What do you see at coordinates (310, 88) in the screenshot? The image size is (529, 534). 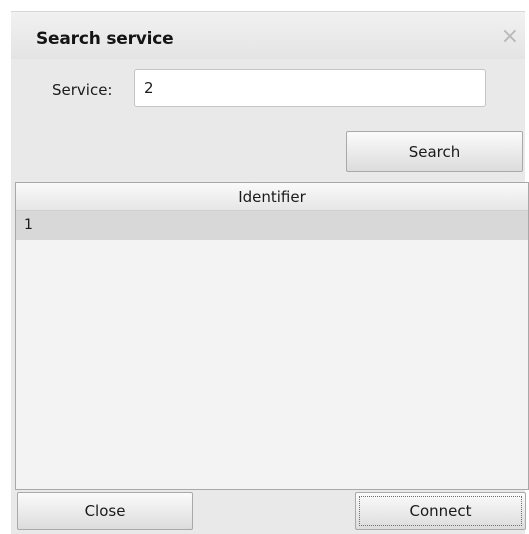 I see `service-input` at bounding box center [310, 88].